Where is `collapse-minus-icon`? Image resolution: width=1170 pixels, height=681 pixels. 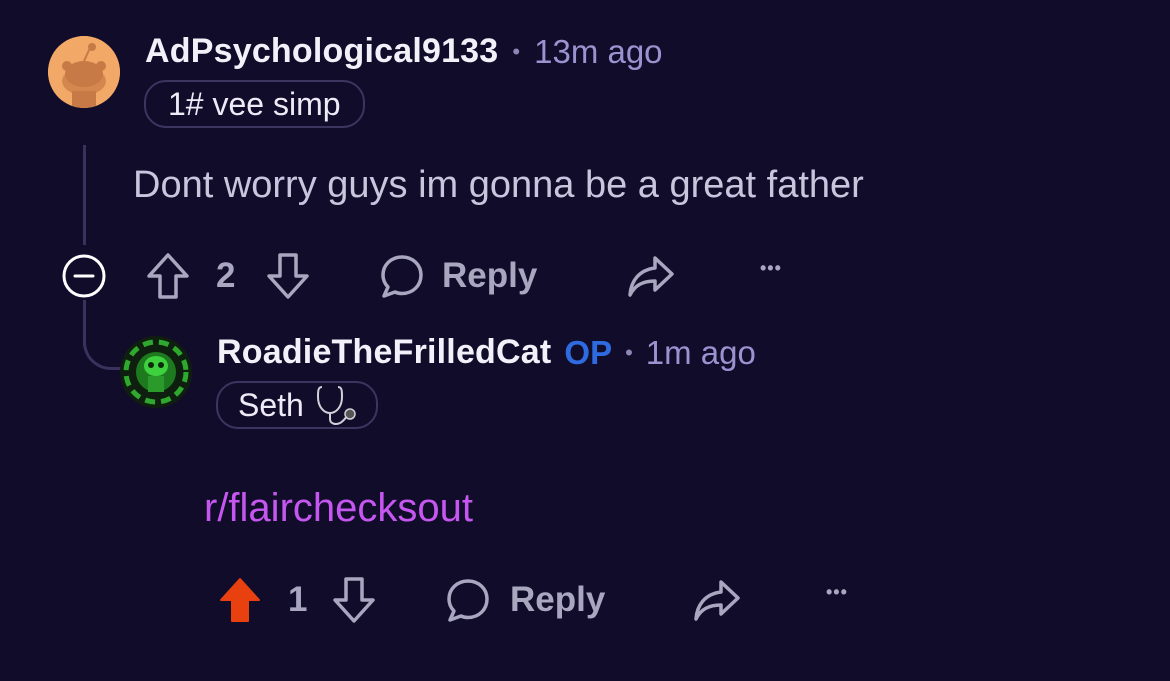 collapse-minus-icon is located at coordinates (84, 276).